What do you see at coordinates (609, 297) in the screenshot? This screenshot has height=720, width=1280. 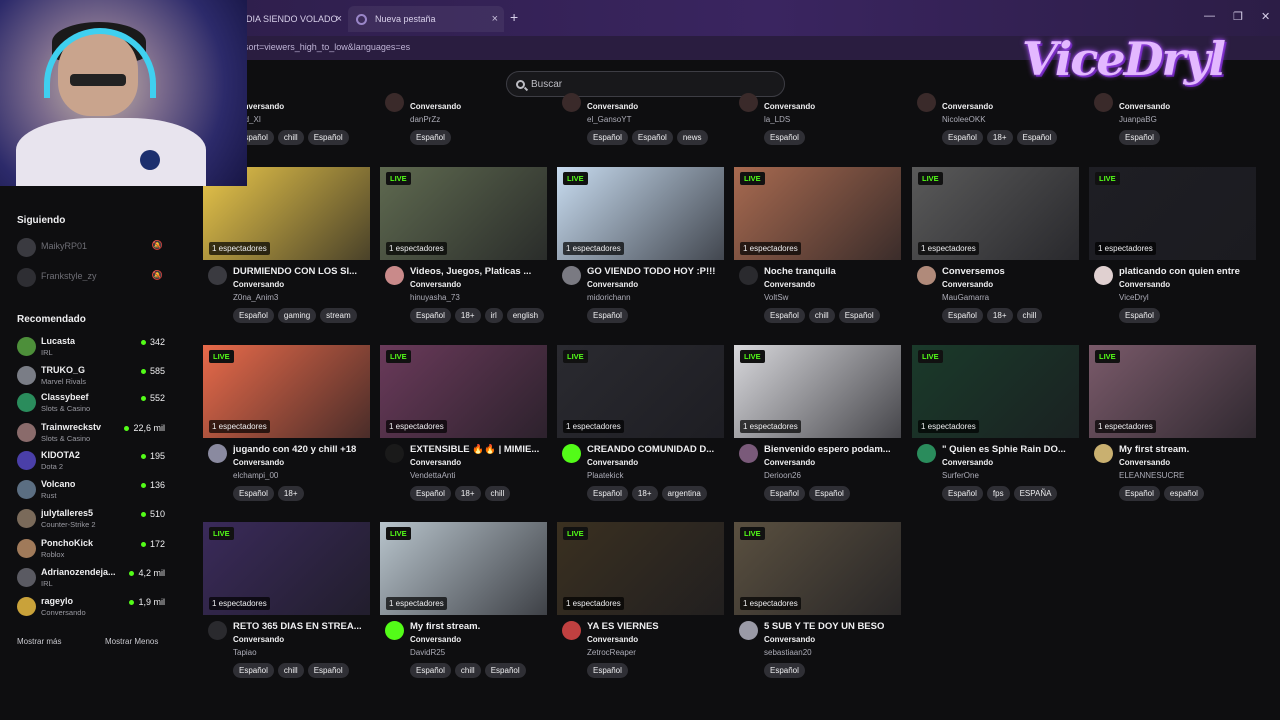 I see `stream-username: midorichann` at bounding box center [609, 297].